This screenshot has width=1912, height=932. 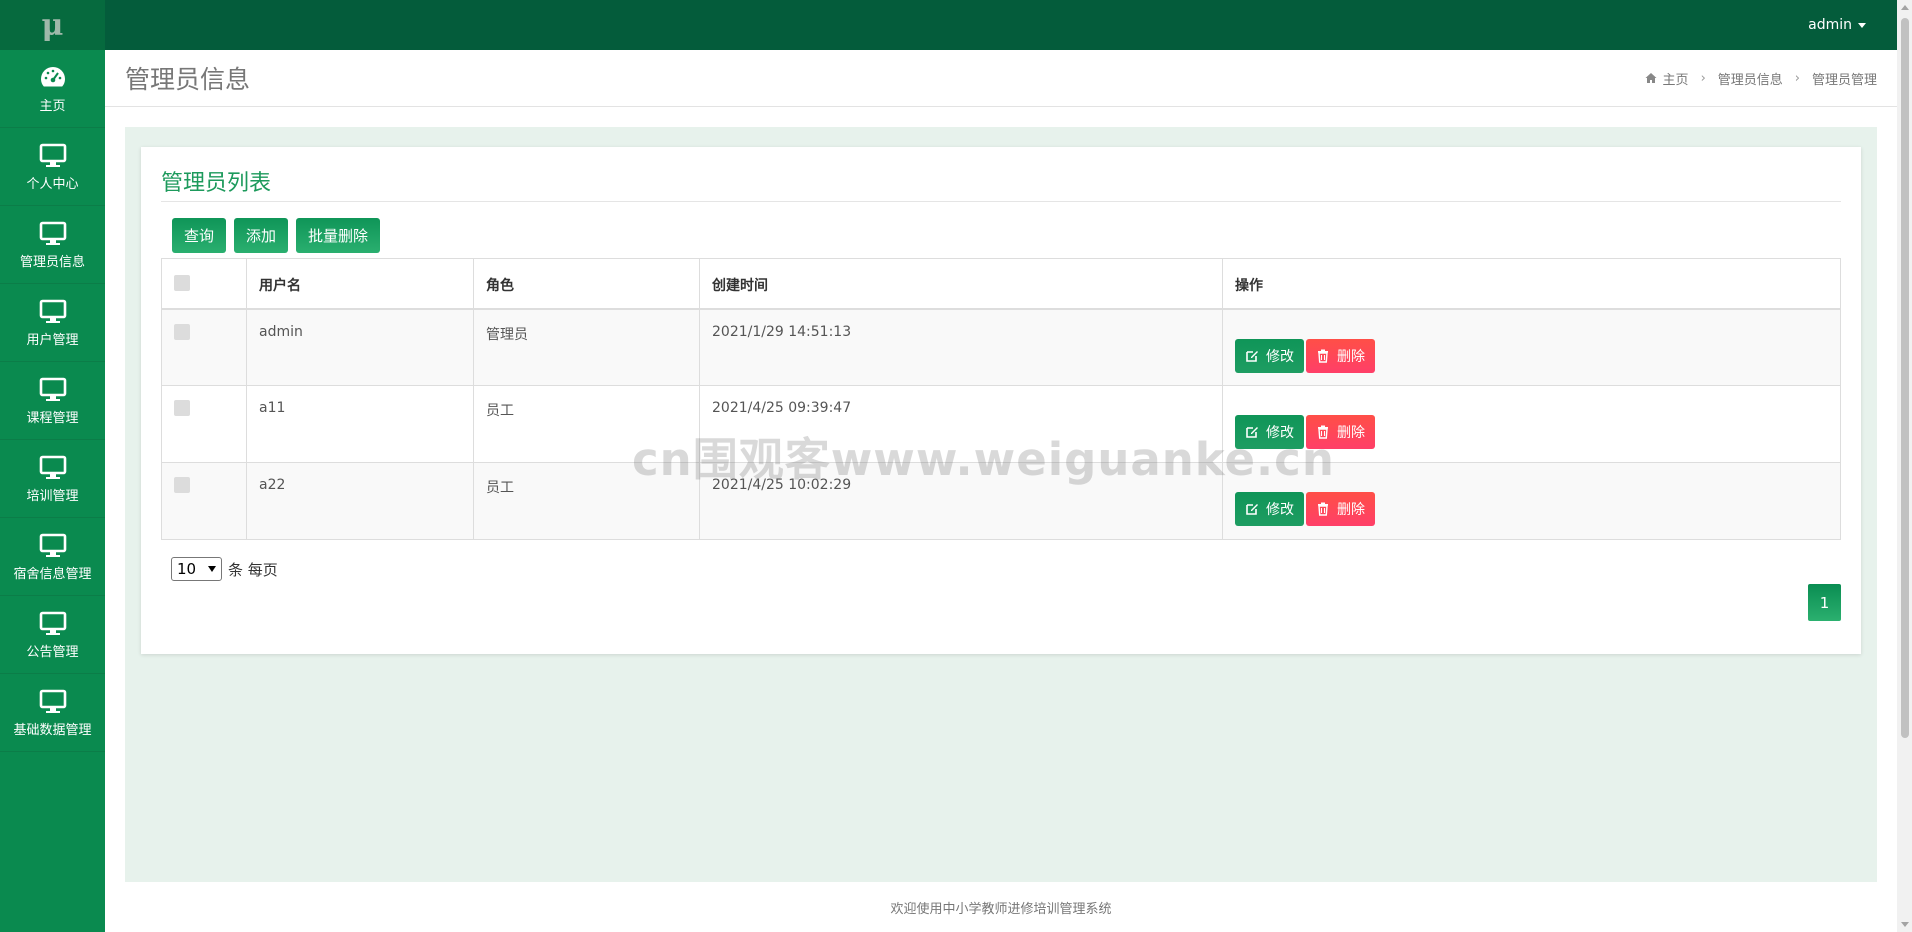 I want to click on cell-created: 2021/1/29 14:51:13, so click(x=961, y=347).